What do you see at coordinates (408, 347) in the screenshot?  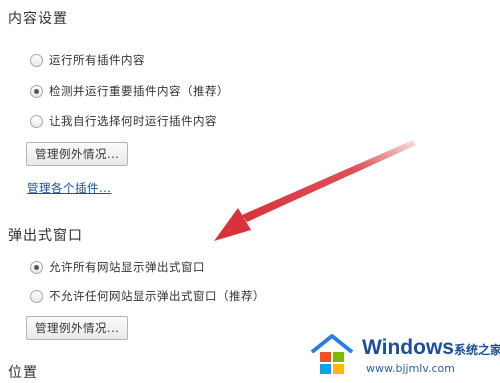 I see `watermark-brand: Windows` at bounding box center [408, 347].